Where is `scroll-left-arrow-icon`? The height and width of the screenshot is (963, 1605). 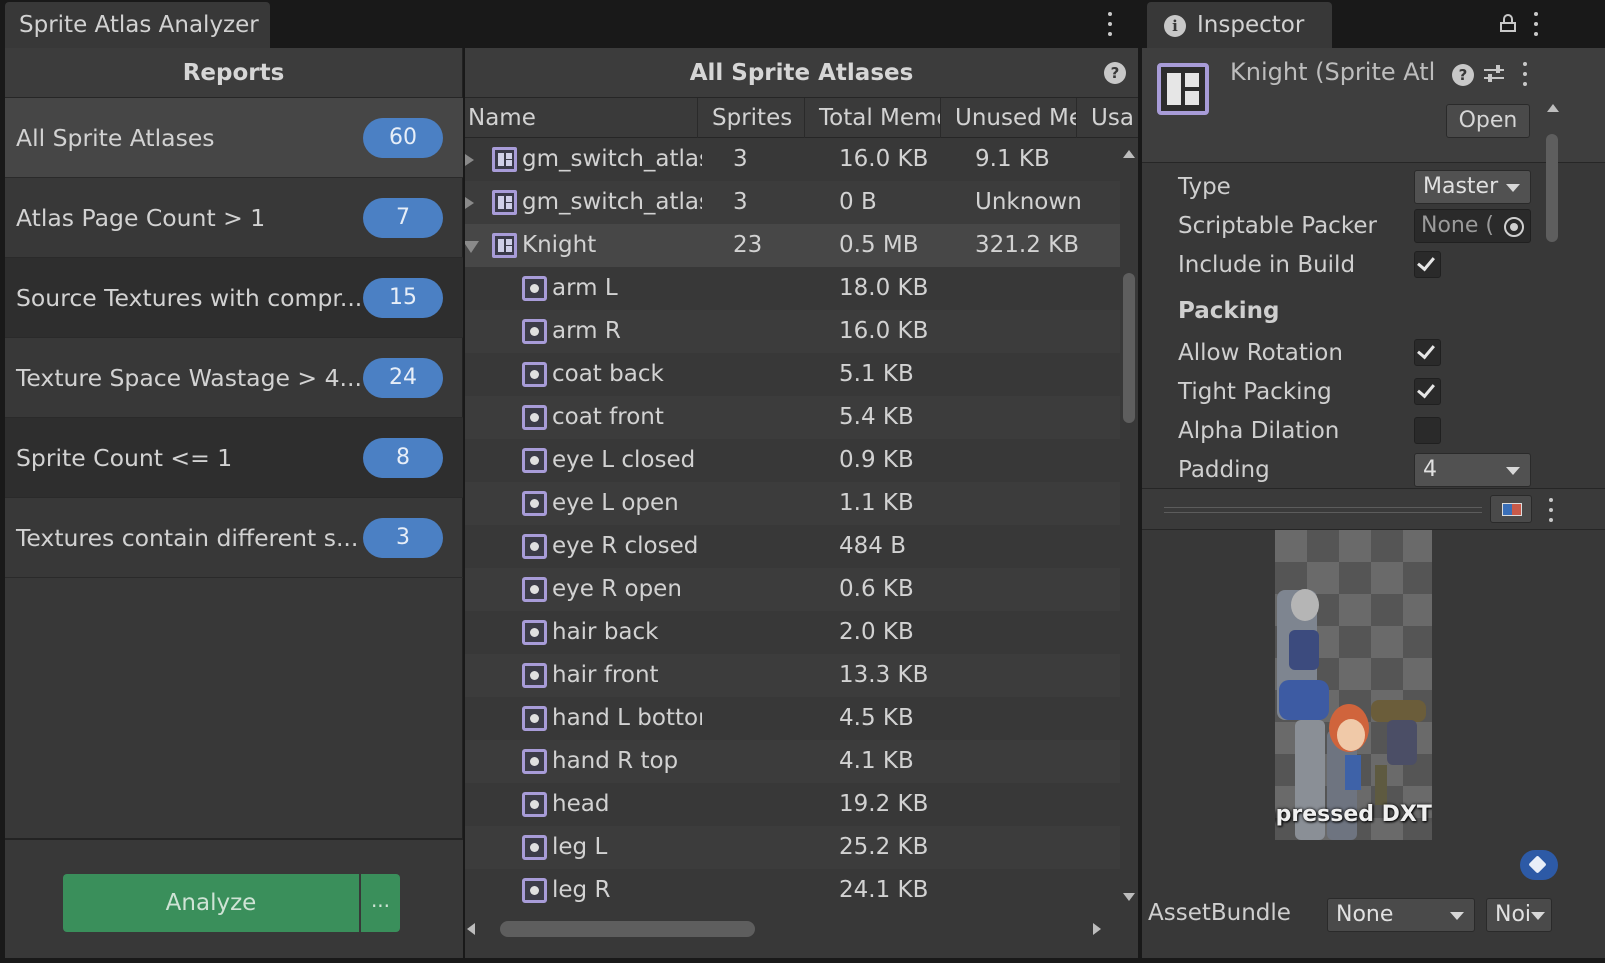
scroll-left-arrow-icon is located at coordinates (471, 929).